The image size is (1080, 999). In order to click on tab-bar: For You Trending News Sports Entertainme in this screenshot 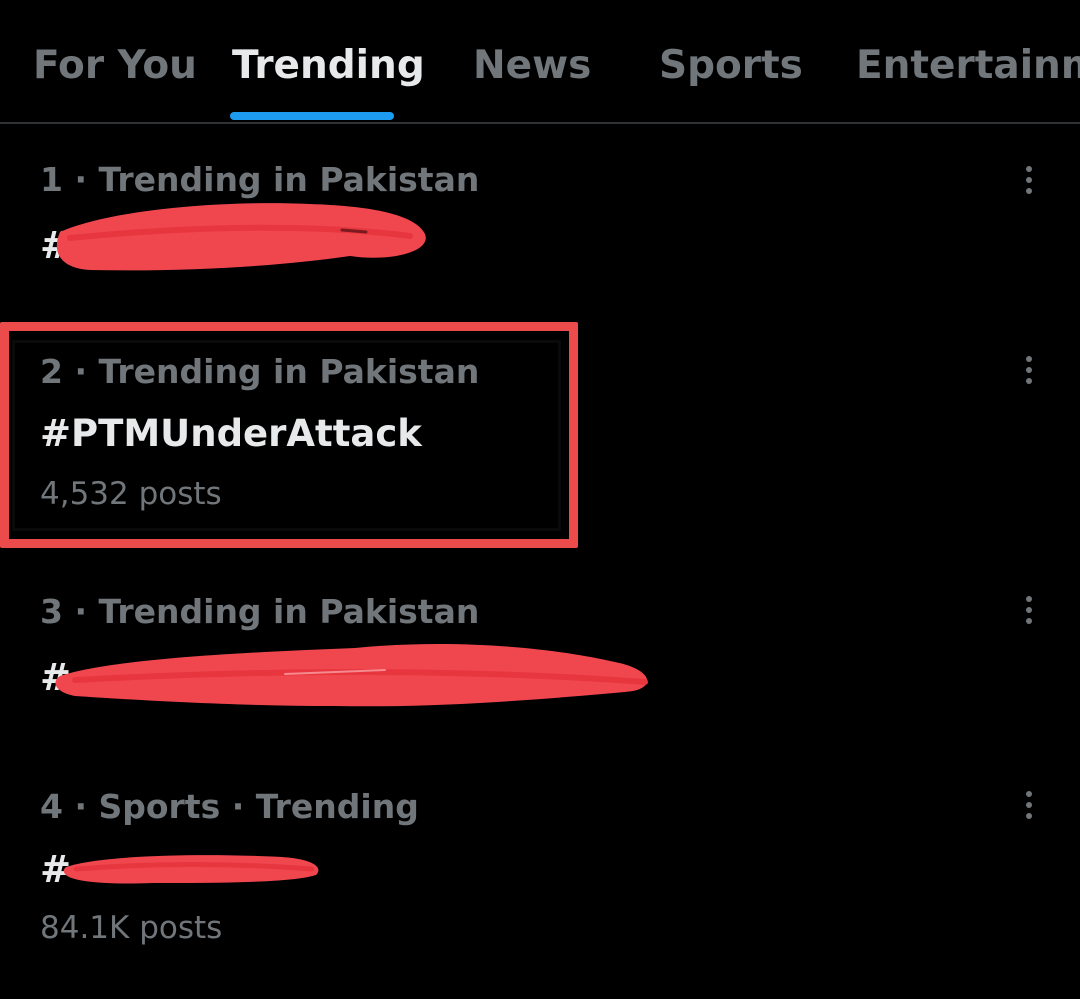, I will do `click(540, 62)`.